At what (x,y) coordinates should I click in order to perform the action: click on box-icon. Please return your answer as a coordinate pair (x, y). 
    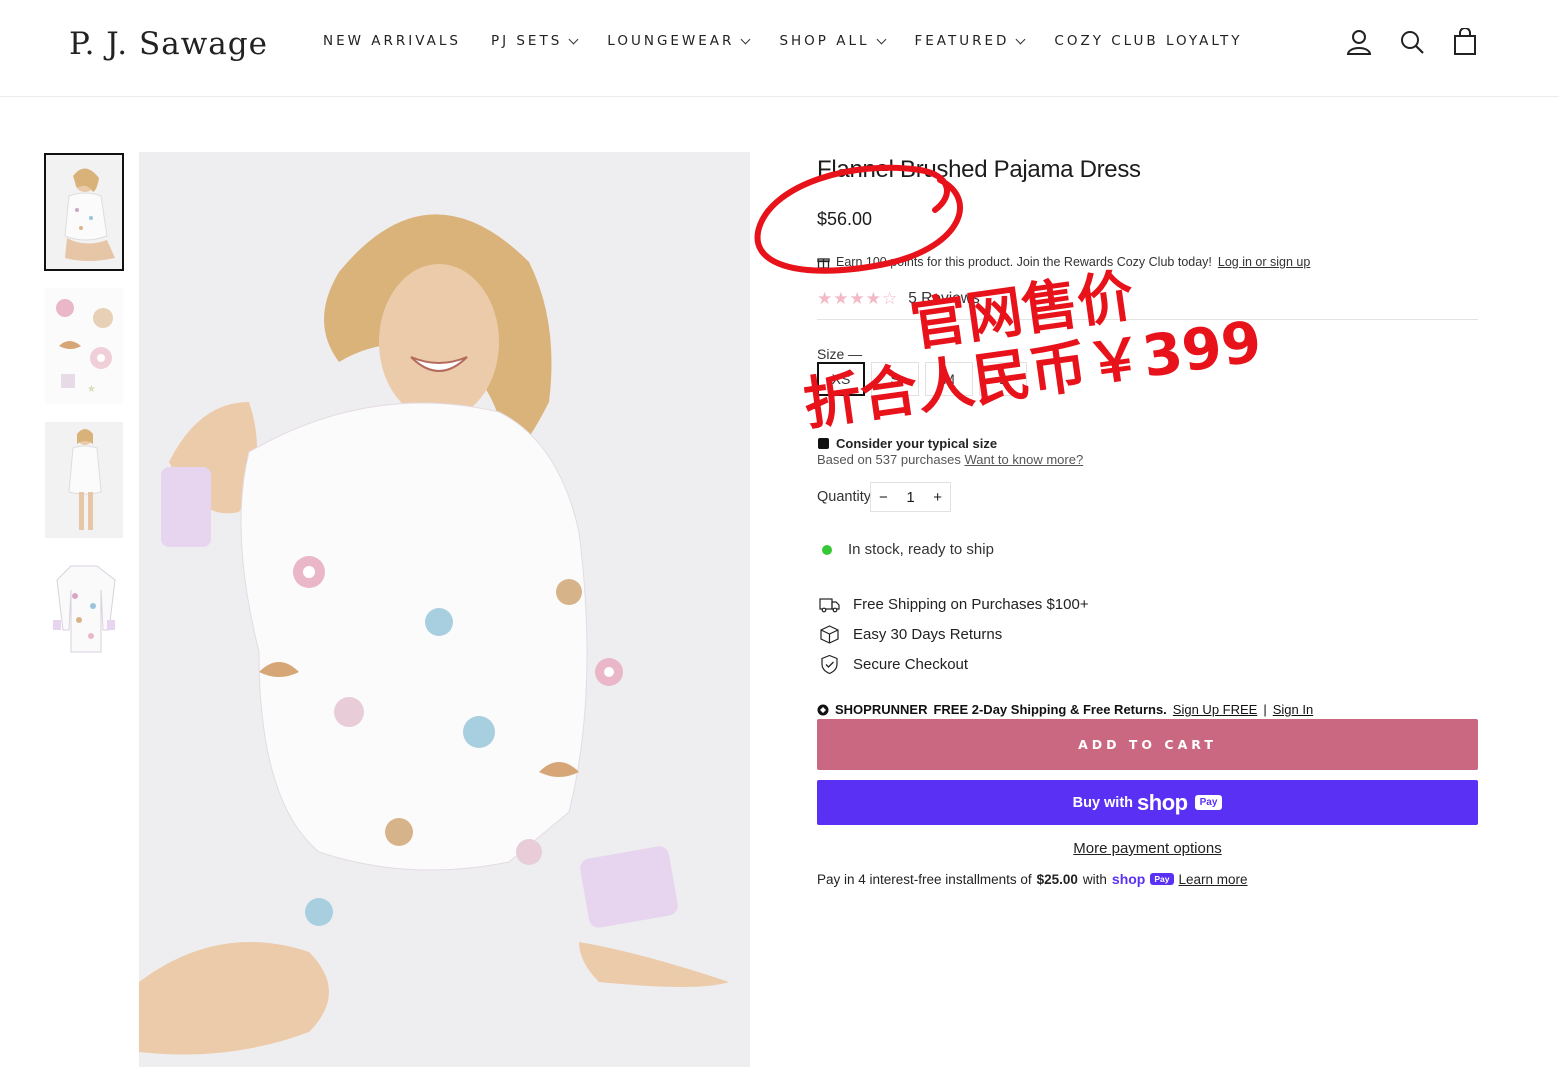
    Looking at the image, I should click on (829, 634).